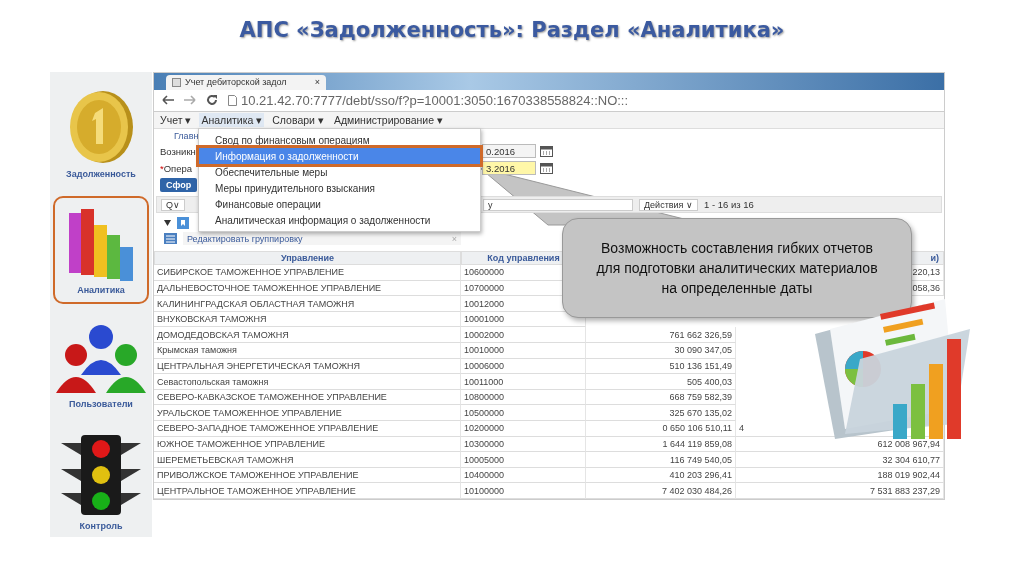 Image resolution: width=1024 pixels, height=576 pixels. I want to click on table-cell: 10006000, so click(523, 366).